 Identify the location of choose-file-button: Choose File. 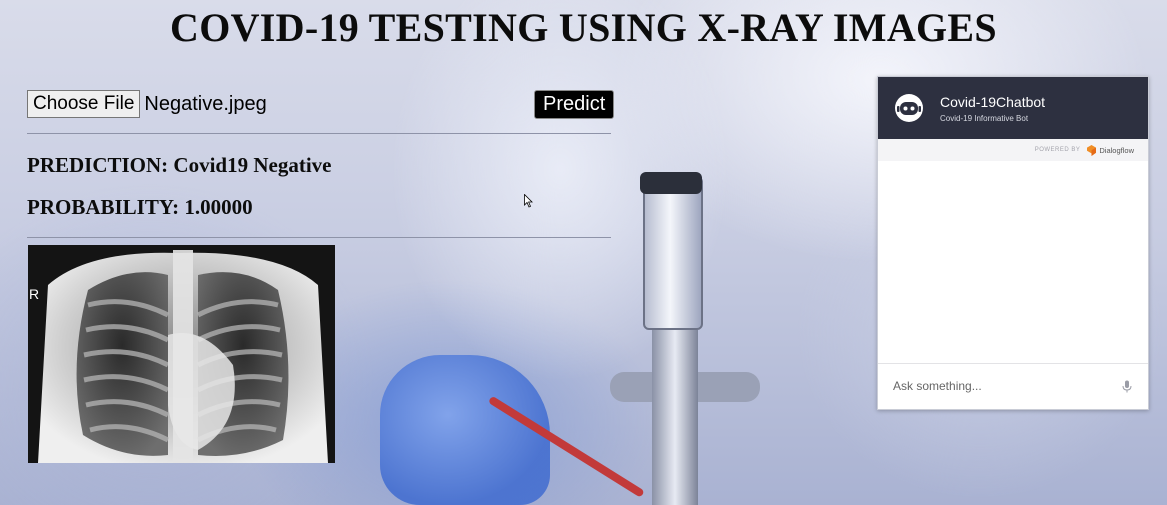
(84, 104).